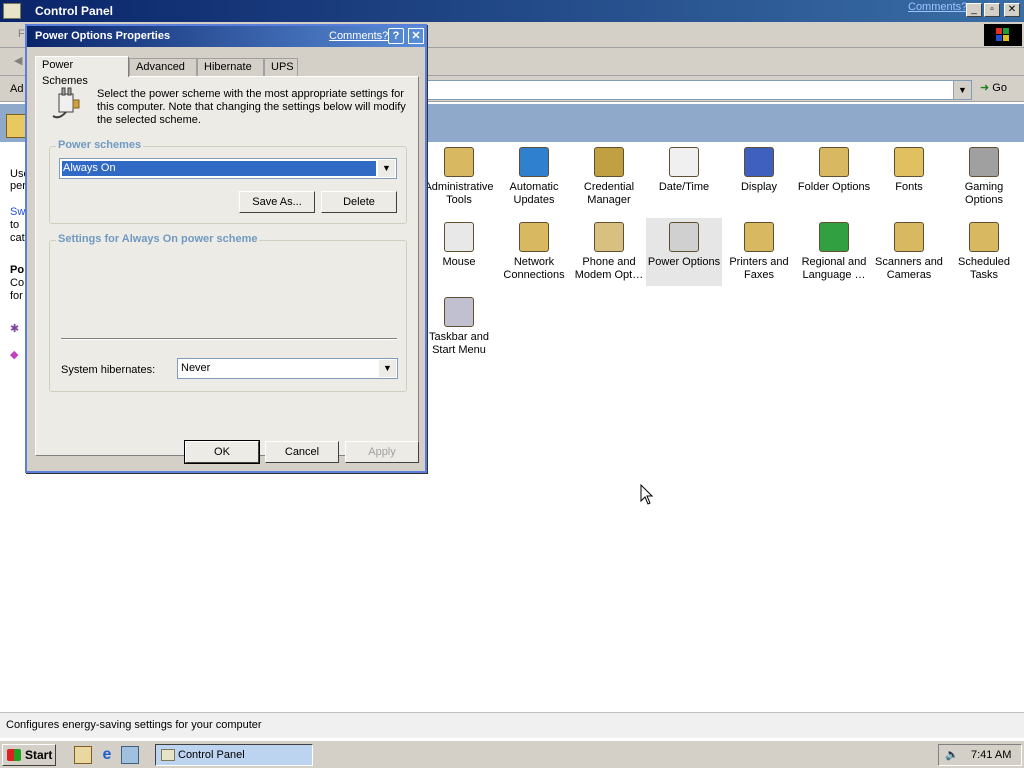 The image size is (1024, 768). Describe the element at coordinates (909, 252) in the screenshot. I see `control-panel-item: Scanners and Cameras` at that location.